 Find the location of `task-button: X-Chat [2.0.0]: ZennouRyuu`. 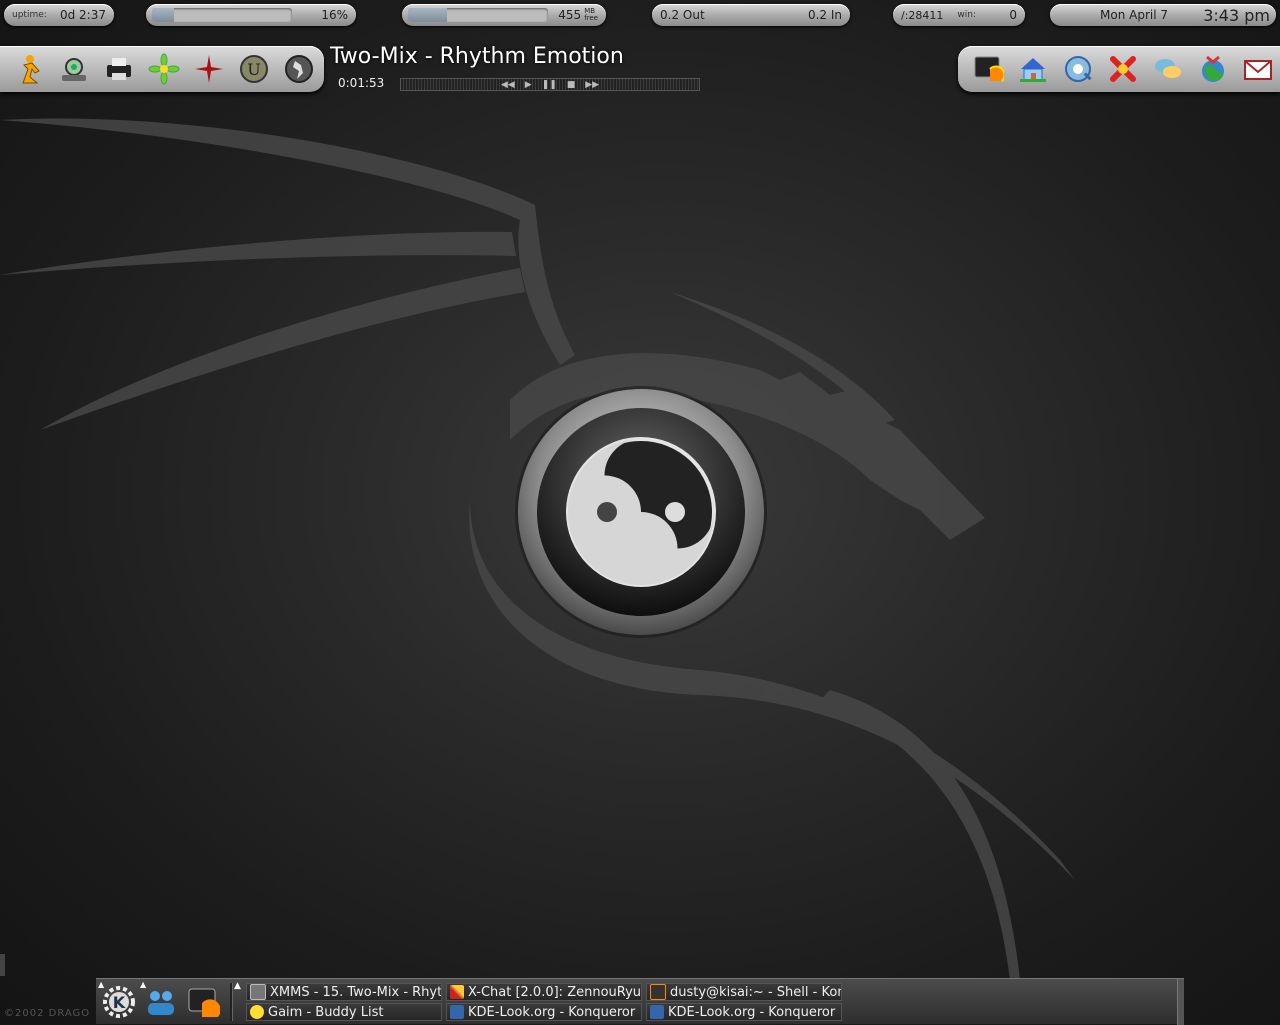

task-button: X-Chat [2.0.0]: ZennouRyuu is located at coordinates (544, 992).